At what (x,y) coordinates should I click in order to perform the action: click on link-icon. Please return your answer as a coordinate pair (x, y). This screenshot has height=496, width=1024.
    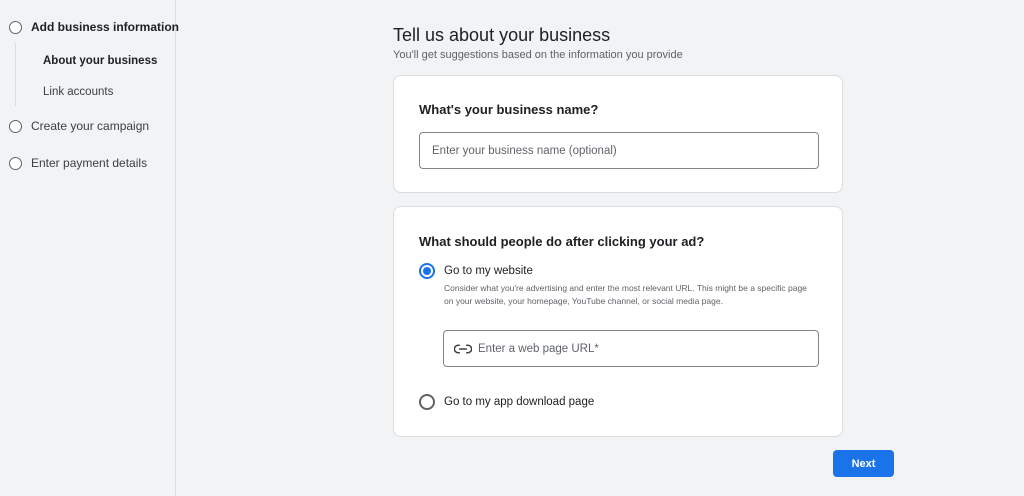
    Looking at the image, I should click on (463, 348).